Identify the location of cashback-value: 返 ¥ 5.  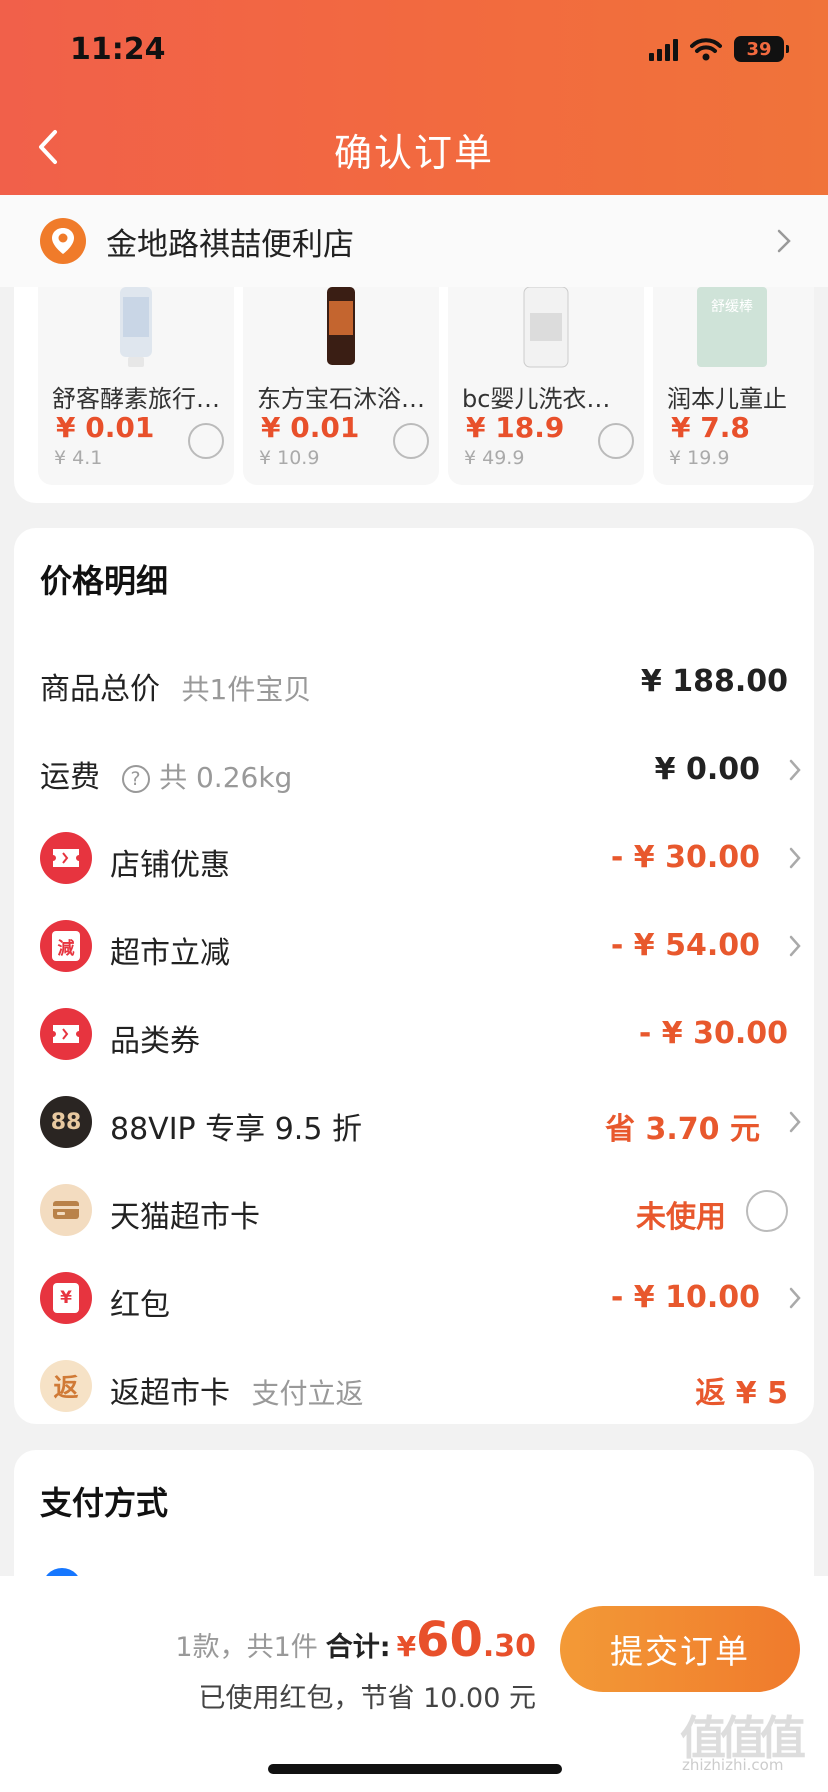
(741, 1393).